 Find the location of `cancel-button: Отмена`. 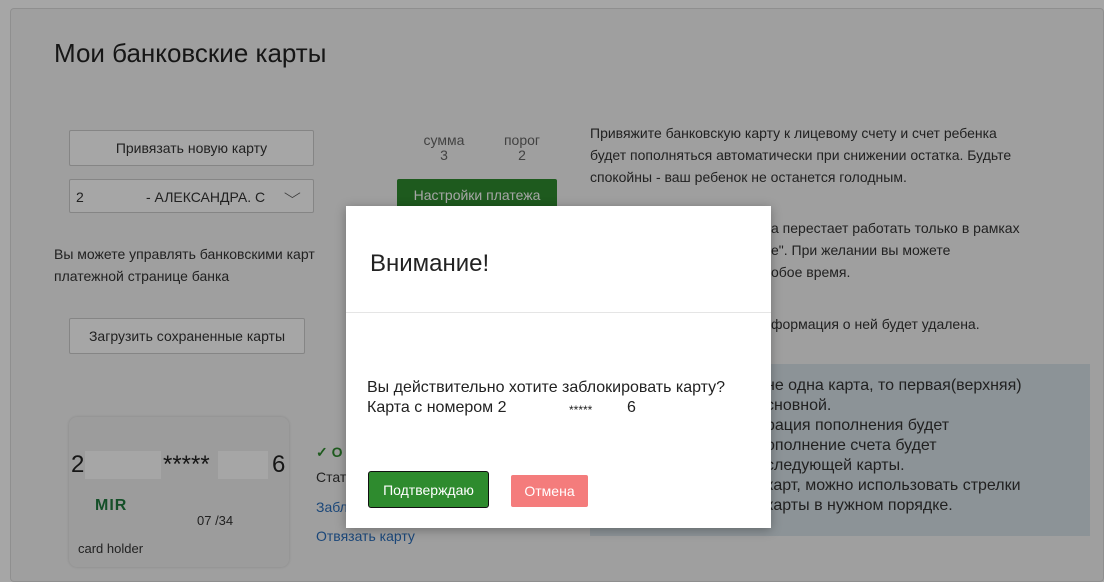

cancel-button: Отмена is located at coordinates (549, 491).